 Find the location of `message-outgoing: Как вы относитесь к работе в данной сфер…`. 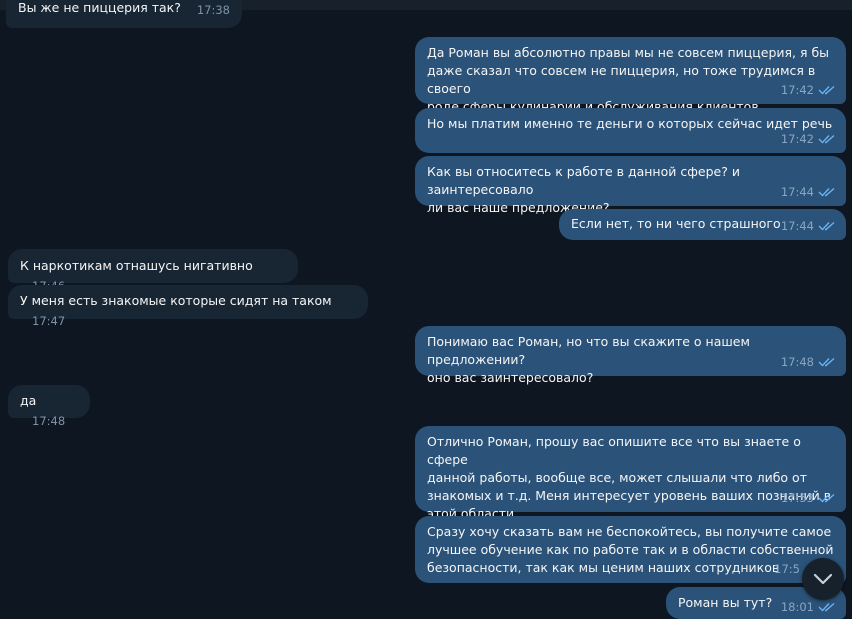

message-outgoing: Как вы относитесь к работе в данной сфер… is located at coordinates (630, 185).